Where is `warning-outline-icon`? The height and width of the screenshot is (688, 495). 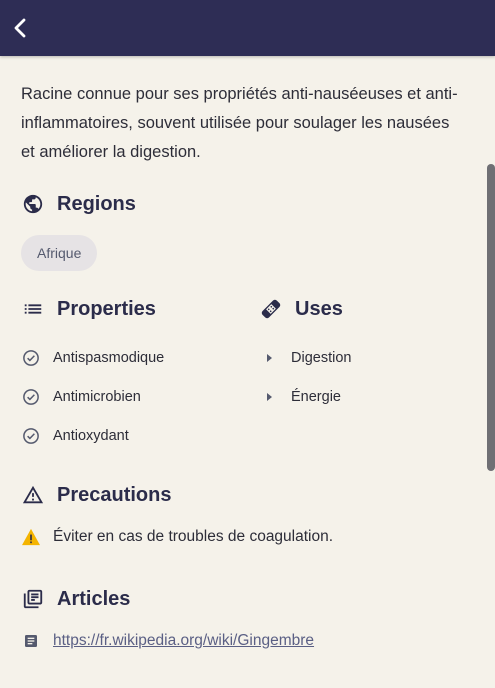 warning-outline-icon is located at coordinates (33, 495).